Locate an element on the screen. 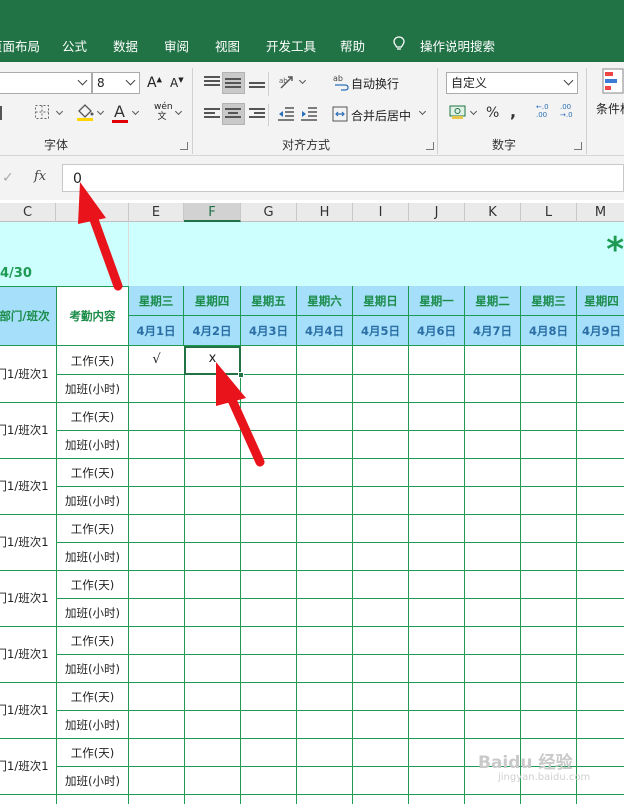 The image size is (624, 804). weekday-header: 星期一 is located at coordinates (437, 301).